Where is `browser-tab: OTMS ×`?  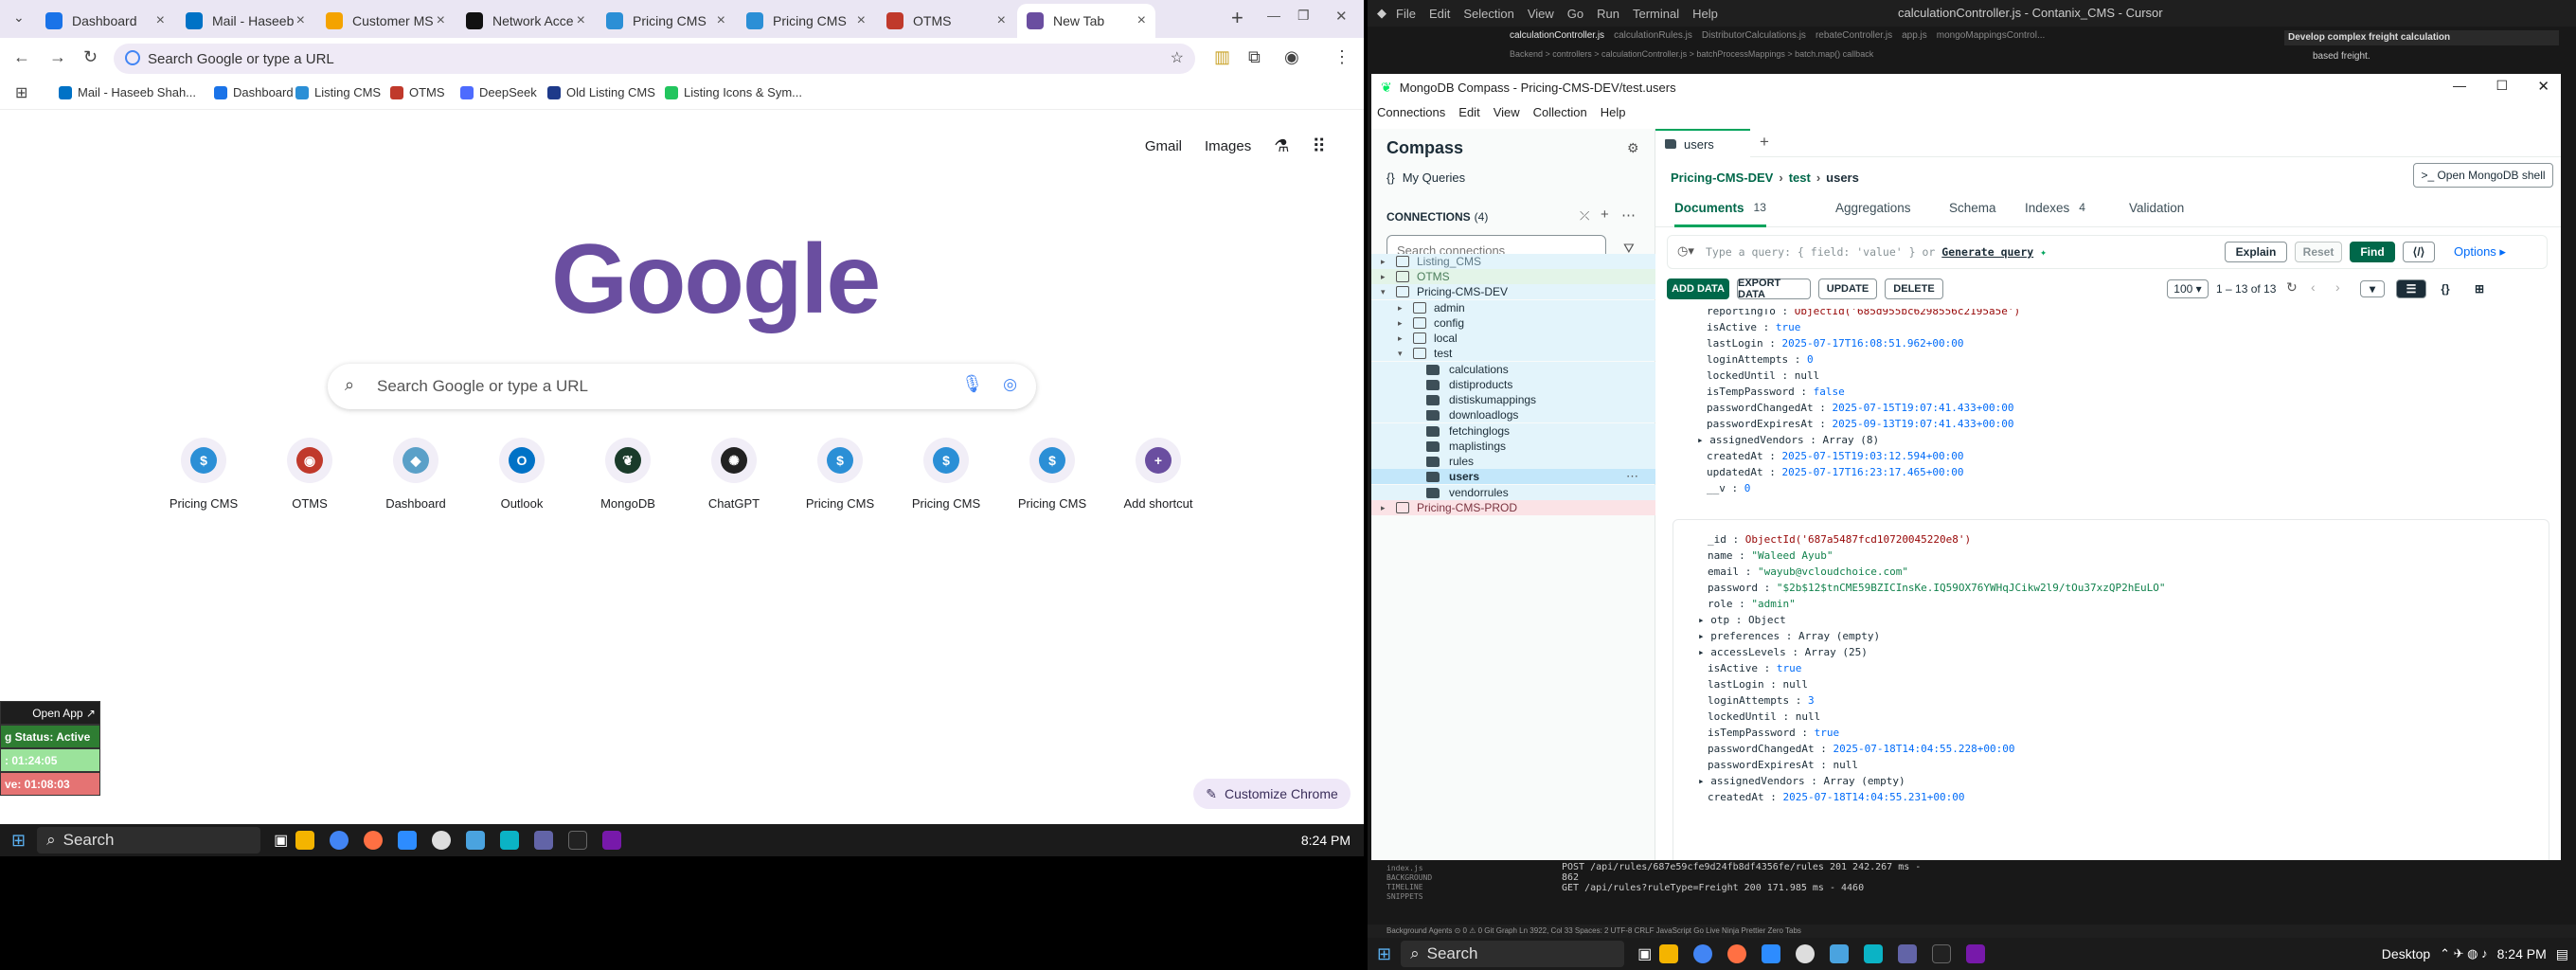
browser-tab: OTMS × is located at coordinates (946, 21).